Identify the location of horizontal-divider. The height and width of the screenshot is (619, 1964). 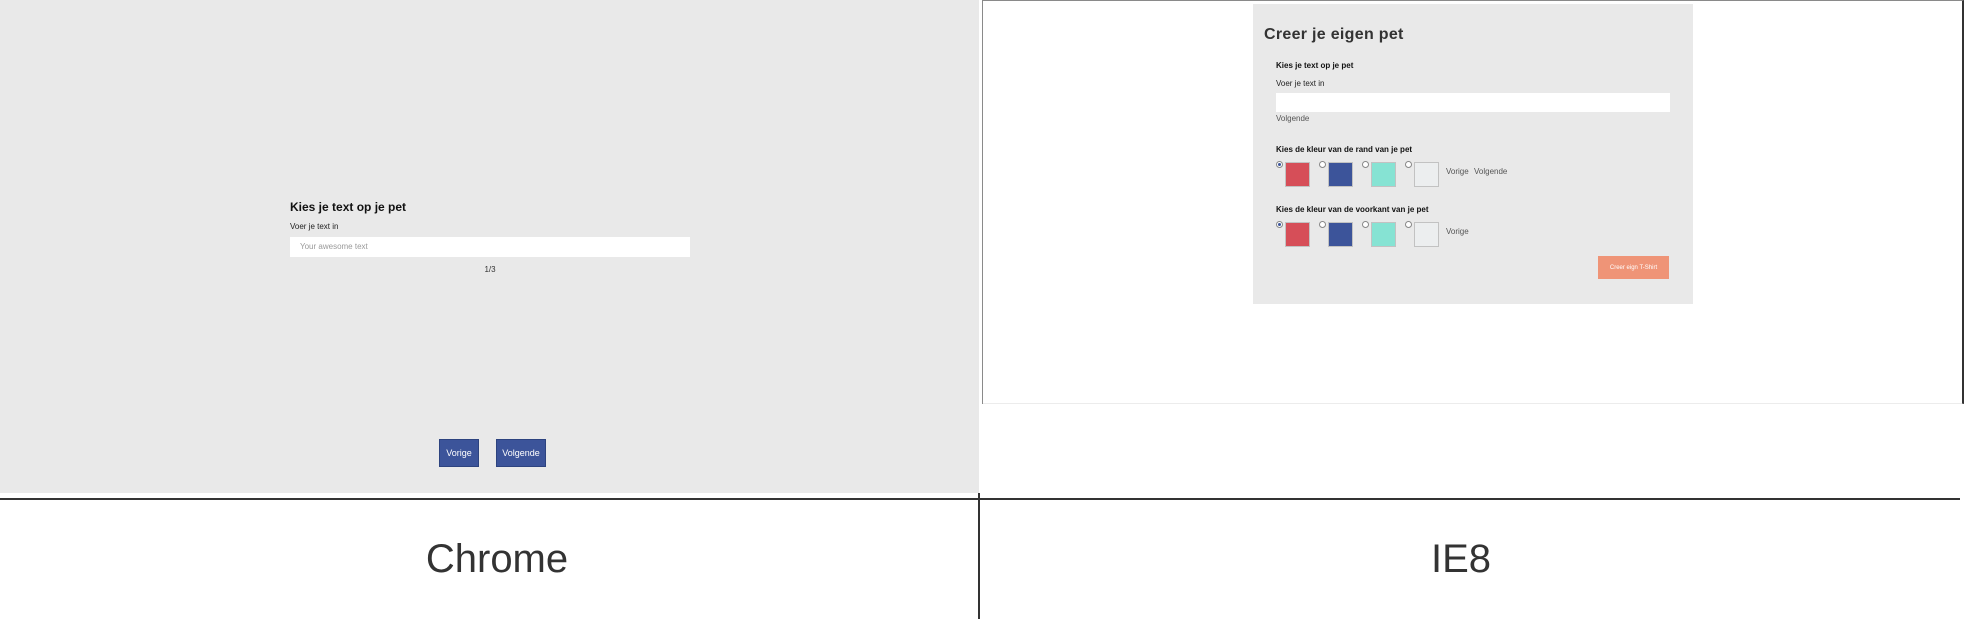
(980, 499).